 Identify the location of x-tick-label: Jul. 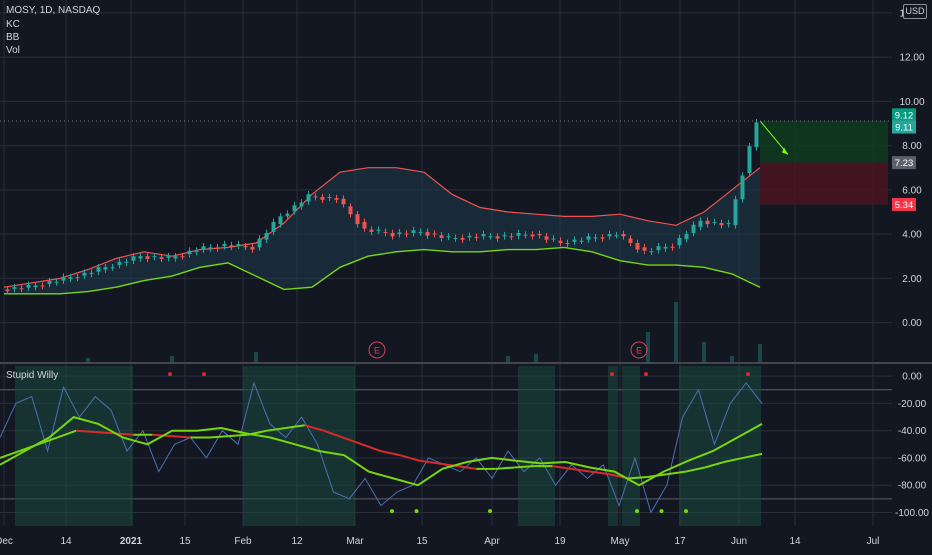
(873, 541).